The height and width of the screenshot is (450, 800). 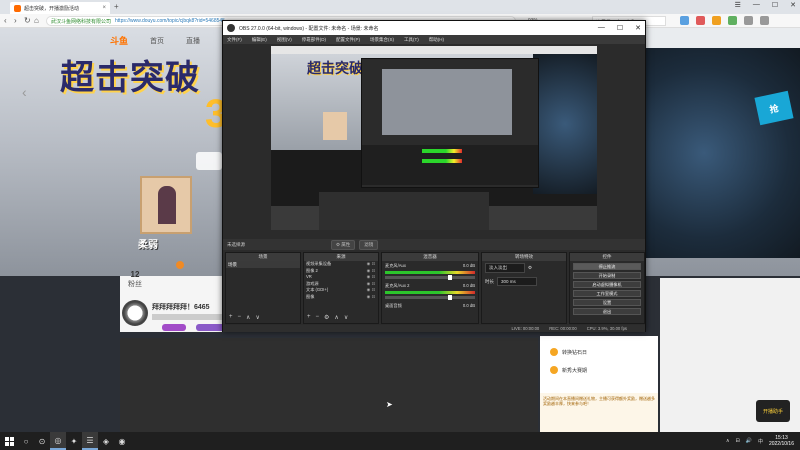 What do you see at coordinates (607, 302) in the screenshot?
I see `settings-button: 设置` at bounding box center [607, 302].